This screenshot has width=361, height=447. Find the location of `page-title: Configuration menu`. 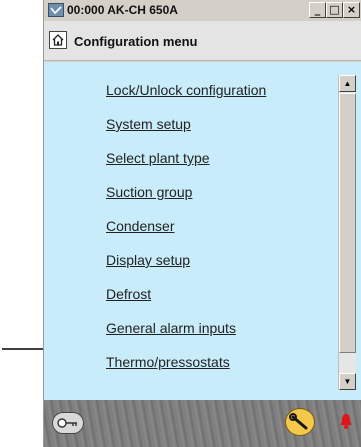

page-title: Configuration menu is located at coordinates (136, 41).